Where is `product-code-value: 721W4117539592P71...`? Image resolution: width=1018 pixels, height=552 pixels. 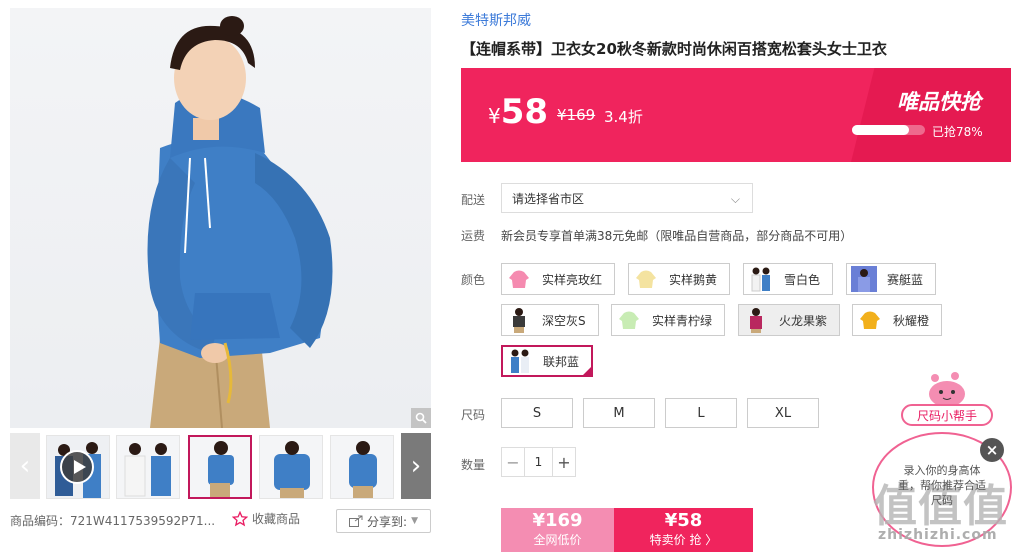 product-code-value: 721W4117539592P71... is located at coordinates (143, 521).